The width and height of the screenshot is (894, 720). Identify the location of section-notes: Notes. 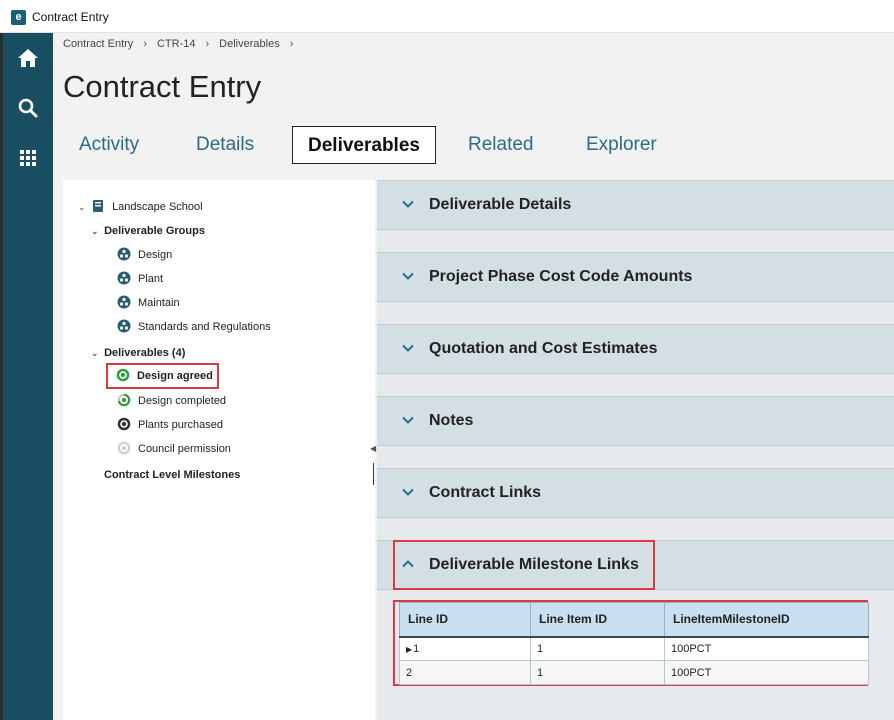
(635, 421).